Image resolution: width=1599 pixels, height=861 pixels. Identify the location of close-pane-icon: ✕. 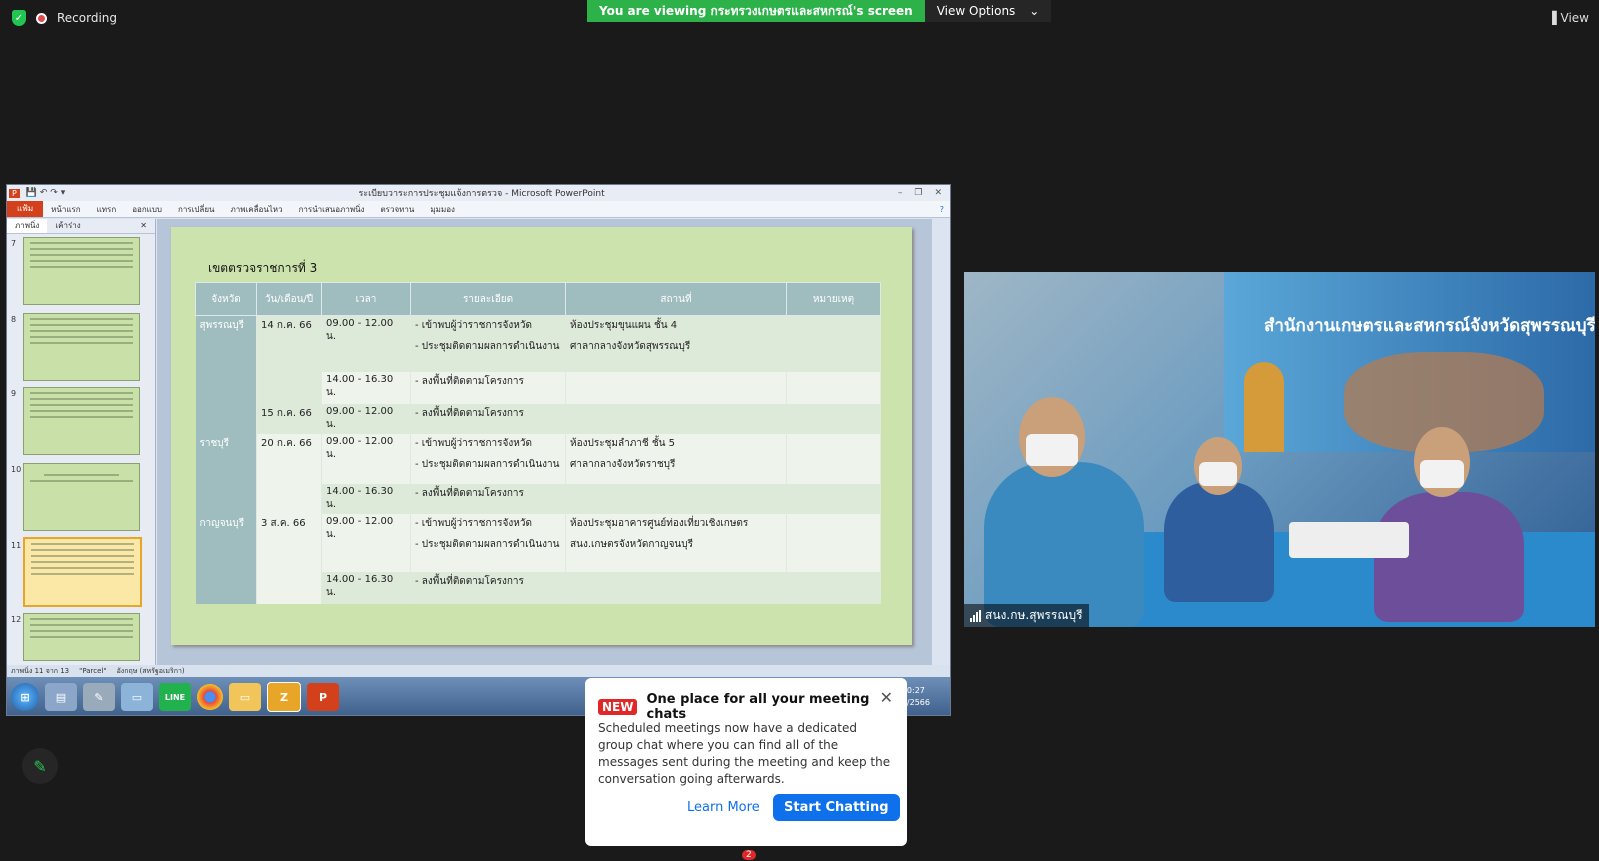
(143, 226).